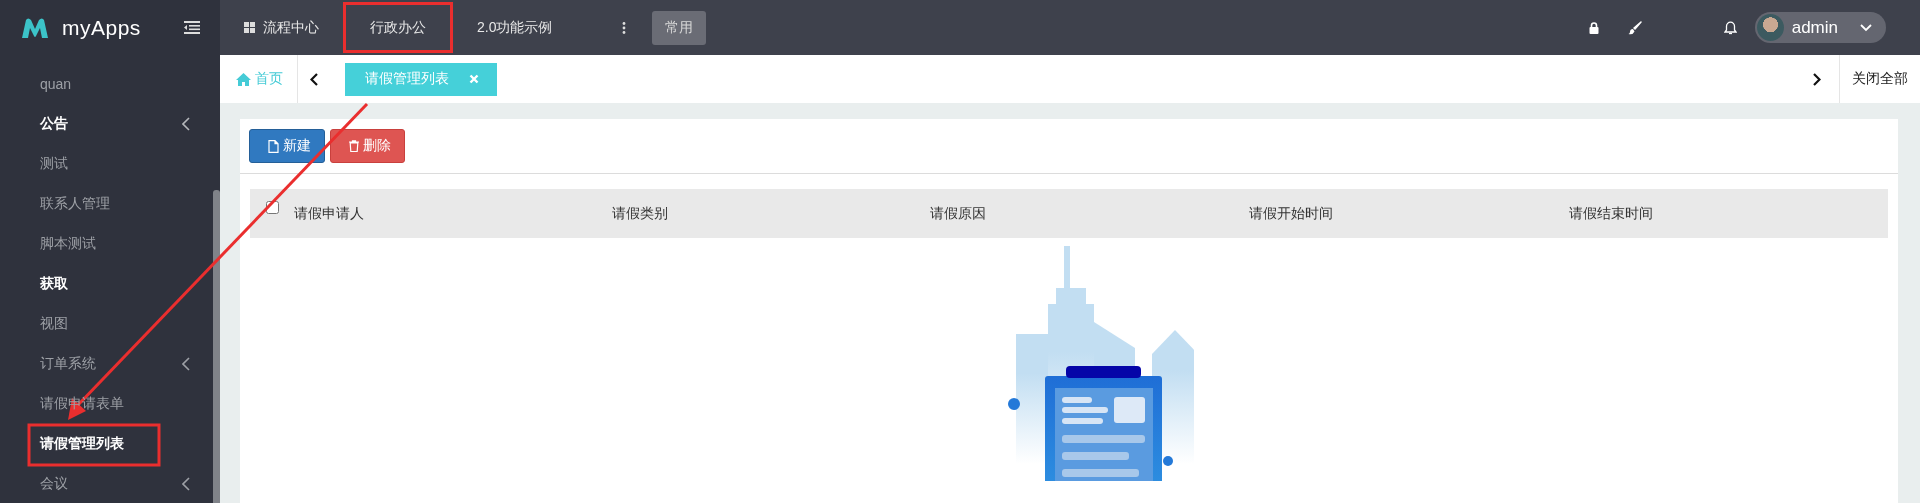 This screenshot has width=1920, height=503. I want to click on file-icon, so click(273, 146).